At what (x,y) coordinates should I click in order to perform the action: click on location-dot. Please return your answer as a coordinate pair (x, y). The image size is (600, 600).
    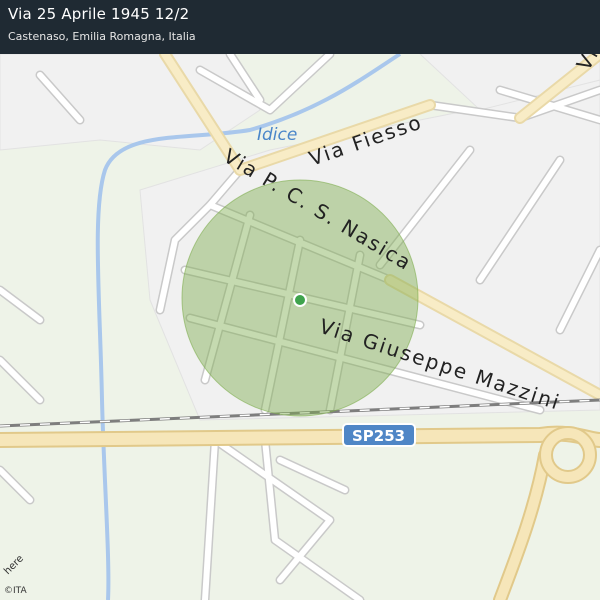
    Looking at the image, I should click on (300, 300).